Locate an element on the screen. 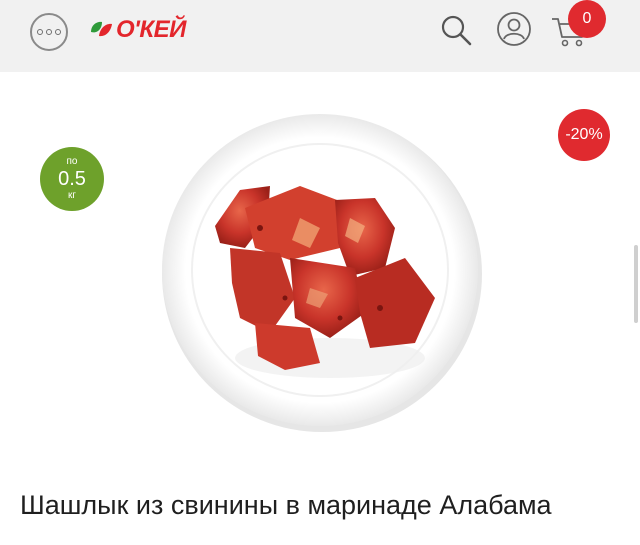 Image resolution: width=640 pixels, height=545 pixels. weight-unit: кг is located at coordinates (72, 195).